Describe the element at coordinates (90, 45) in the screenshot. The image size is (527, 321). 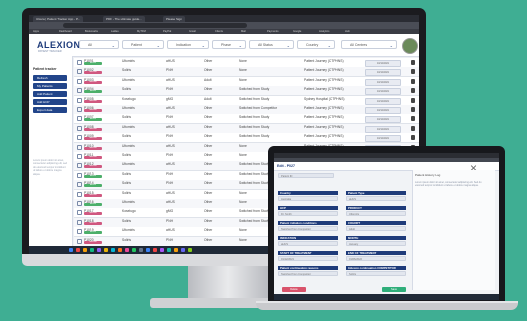
I see `filter-label: All` at that location.